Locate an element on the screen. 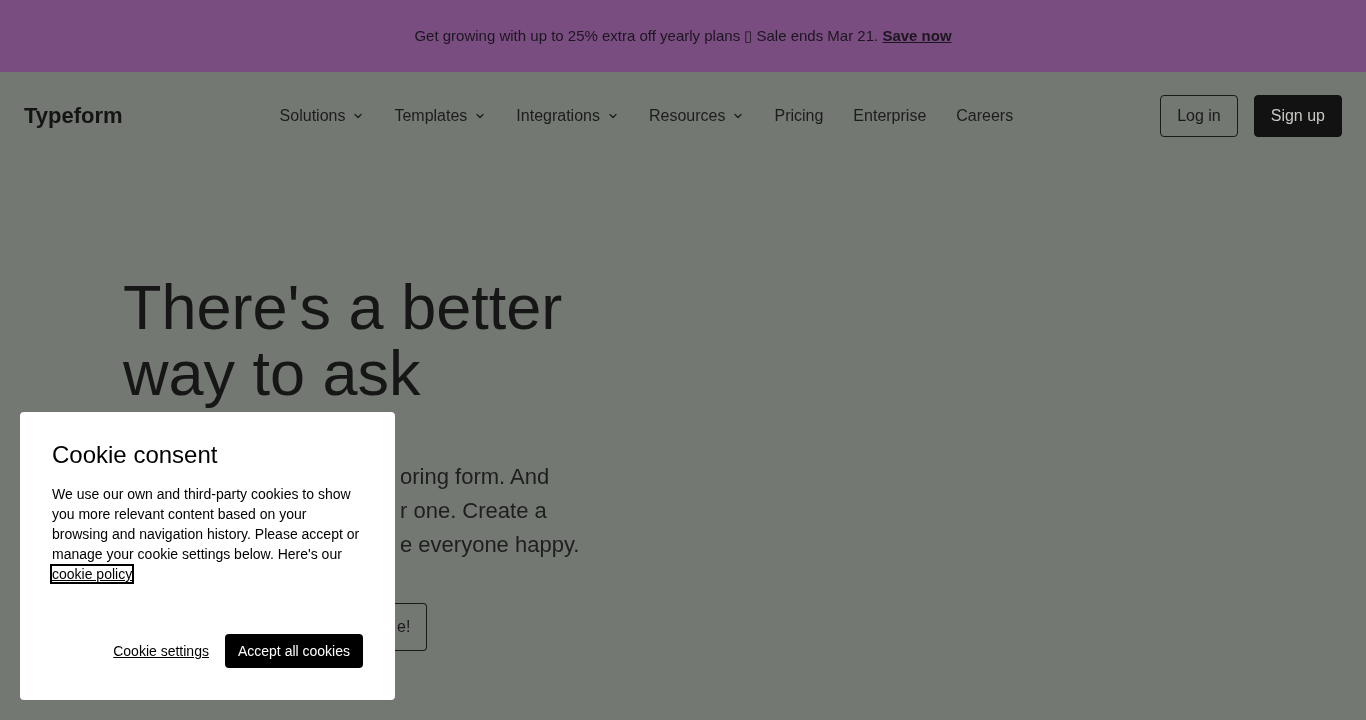 This screenshot has width=1366, height=720. sign-up-button: Sign up is located at coordinates (1297, 116).